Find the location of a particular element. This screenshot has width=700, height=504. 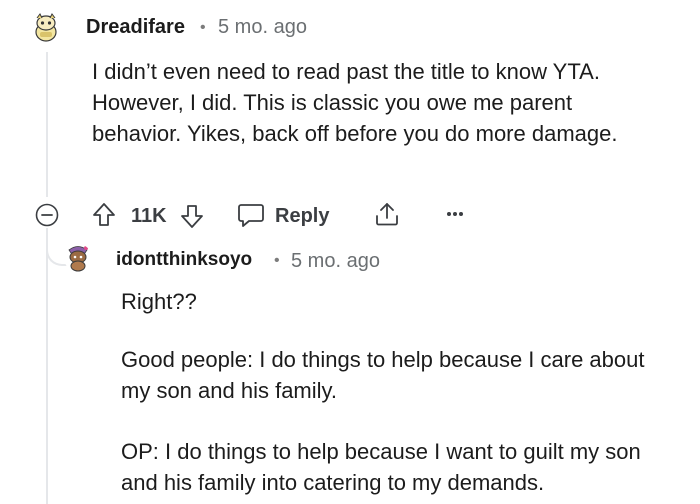

more-options-button is located at coordinates (455, 214).